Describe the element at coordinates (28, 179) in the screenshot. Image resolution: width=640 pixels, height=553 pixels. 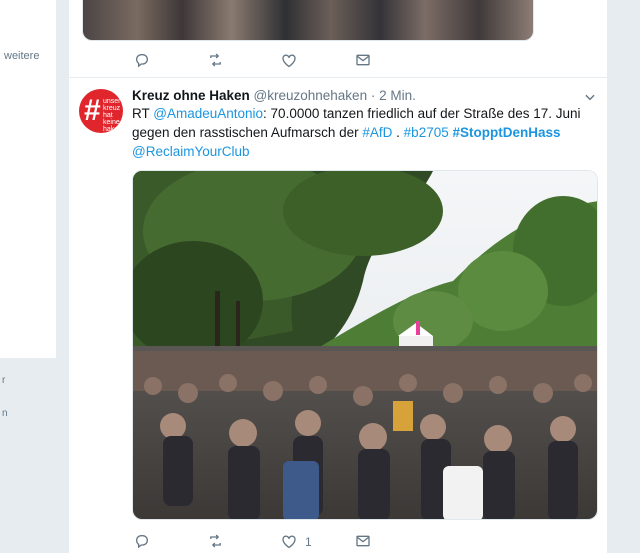
I see `left-sidebar-panel: weitere` at that location.